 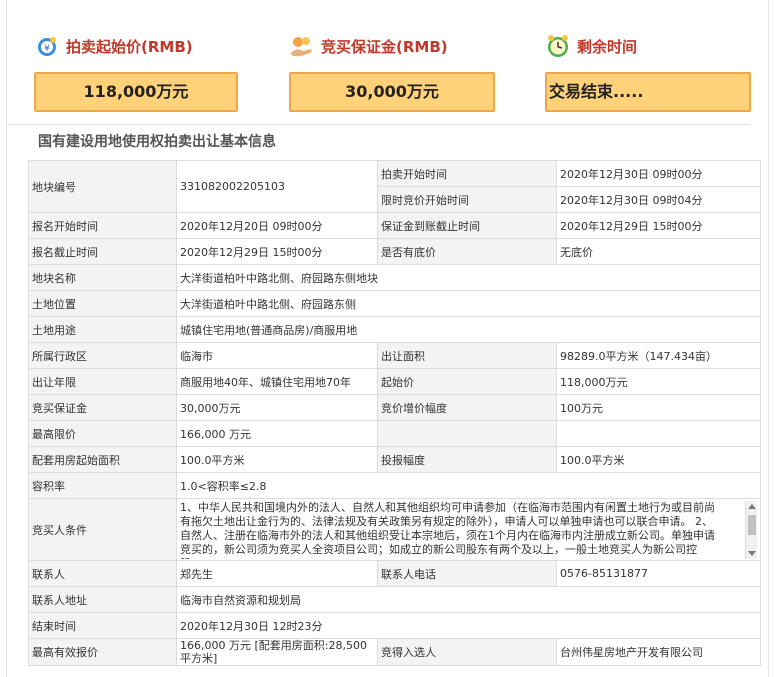 I want to click on timed-start-key: 限时竞价开始时间, so click(x=467, y=199).